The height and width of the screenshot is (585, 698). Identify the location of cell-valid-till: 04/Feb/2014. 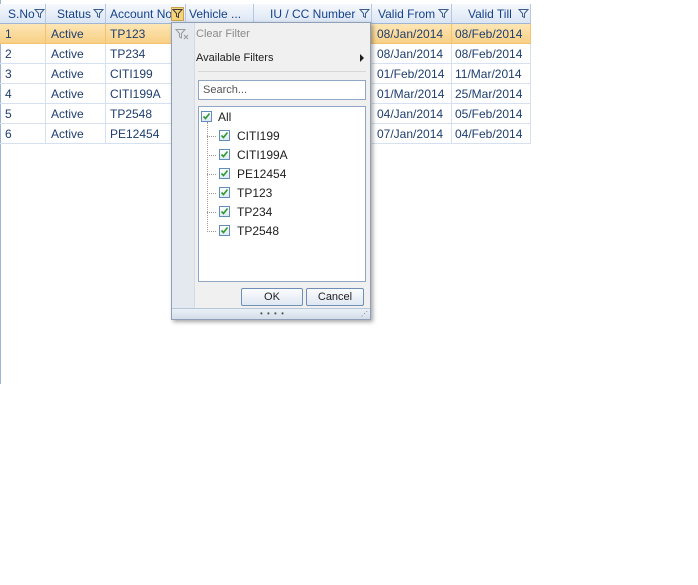
(491, 134).